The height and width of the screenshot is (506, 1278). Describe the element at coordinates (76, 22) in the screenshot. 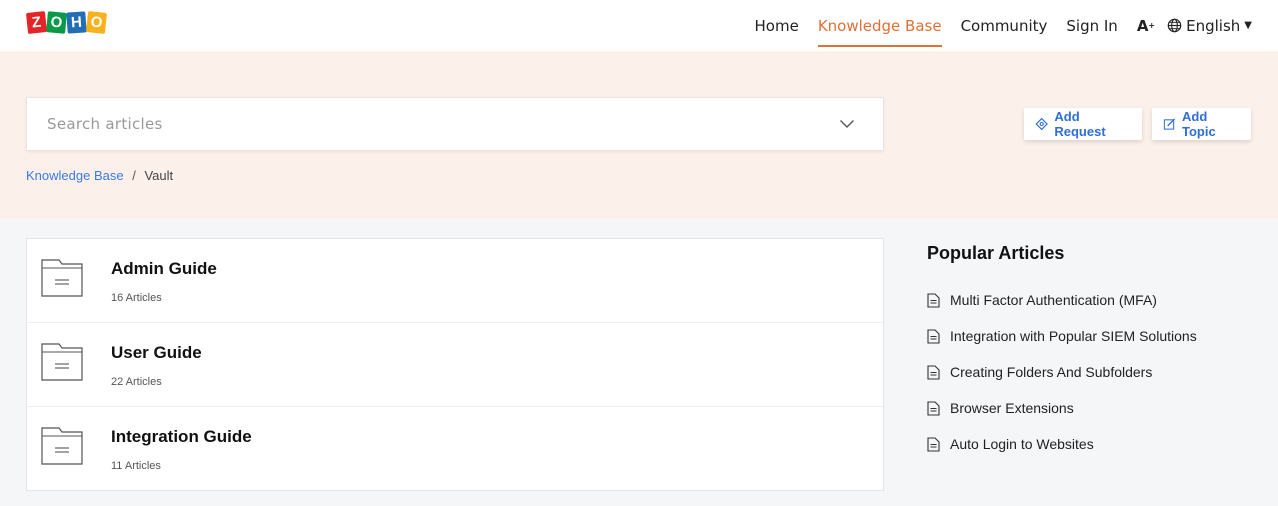

I see `logo-letter: H` at that location.